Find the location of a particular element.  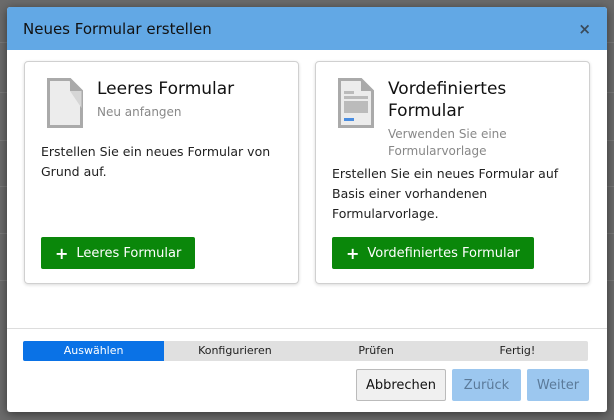

dialog-title: Neues Formular erstellen is located at coordinates (117, 28).